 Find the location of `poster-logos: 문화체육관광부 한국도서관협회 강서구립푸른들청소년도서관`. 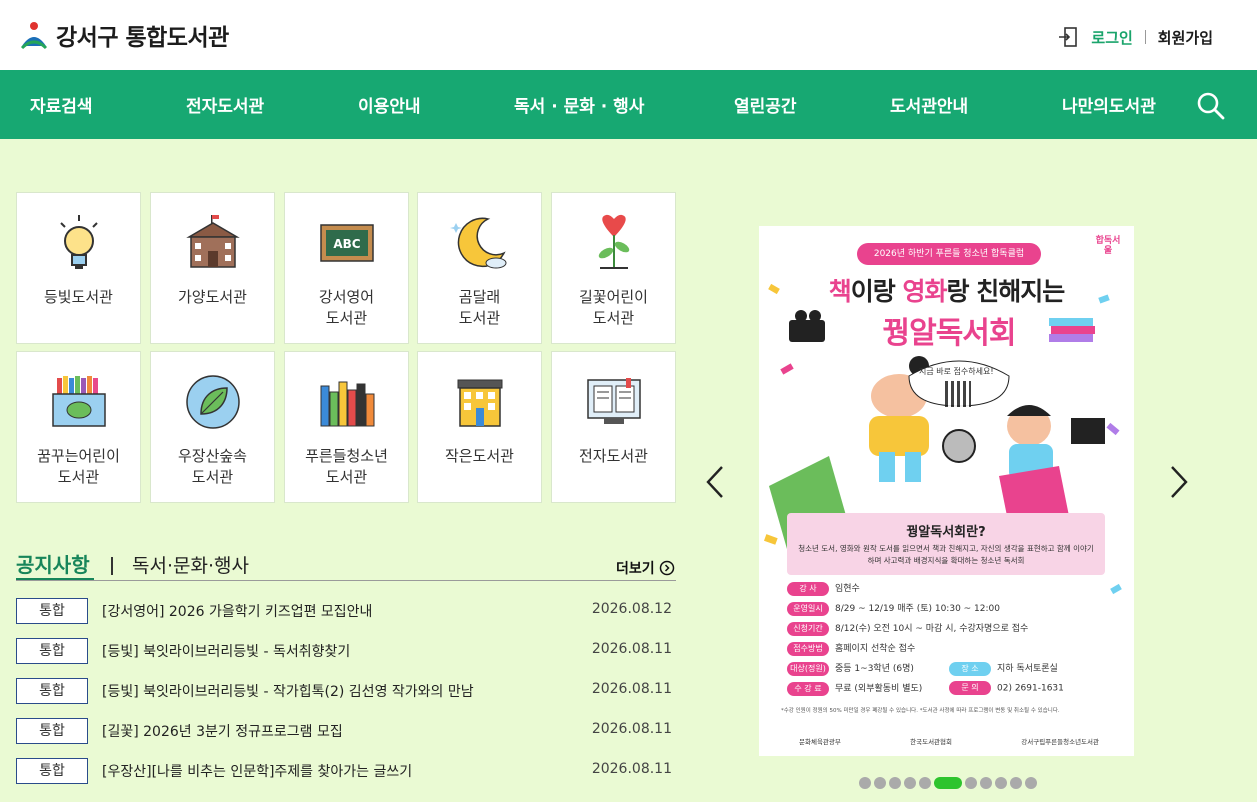

poster-logos: 문화체육관광부 한국도서관협회 강서구립푸른들청소년도서관 is located at coordinates (949, 741).